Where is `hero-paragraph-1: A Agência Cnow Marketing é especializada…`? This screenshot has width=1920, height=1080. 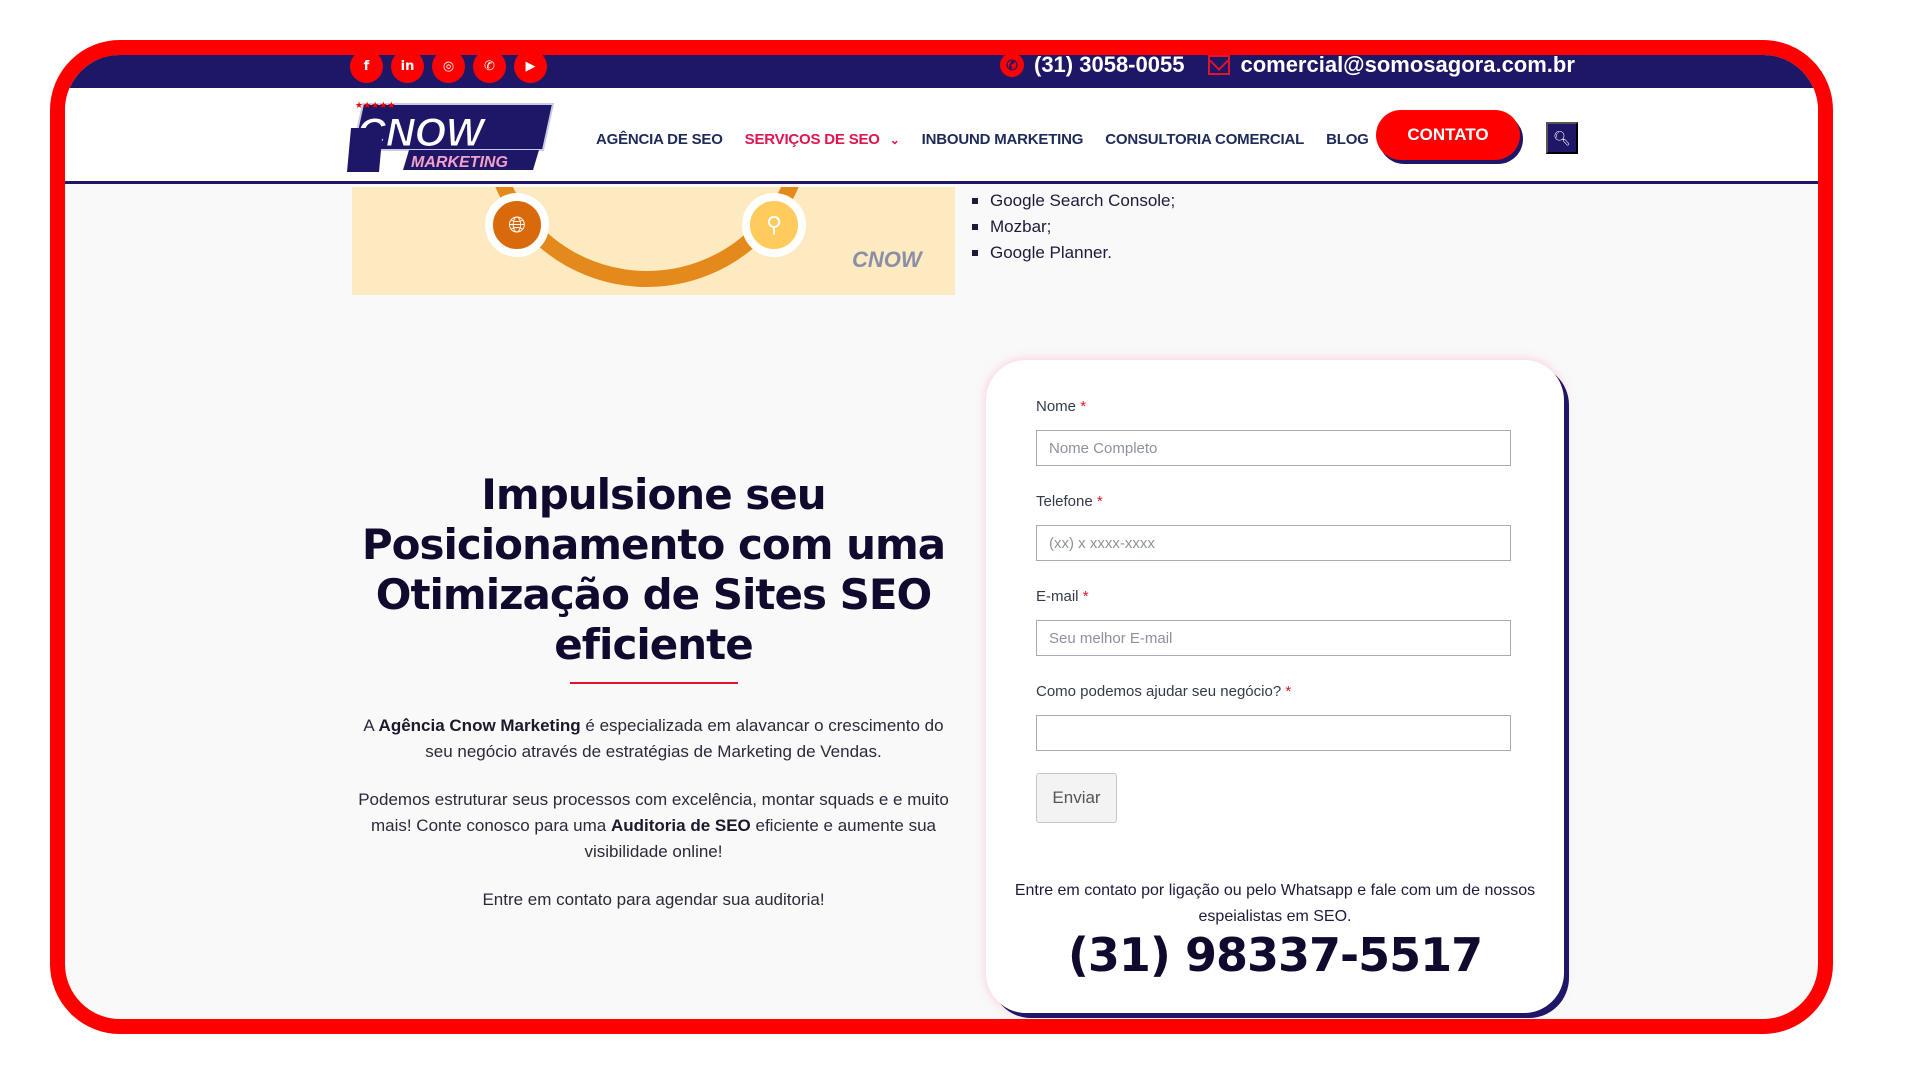 hero-paragraph-1: A Agência Cnow Marketing é especializada… is located at coordinates (653, 739).